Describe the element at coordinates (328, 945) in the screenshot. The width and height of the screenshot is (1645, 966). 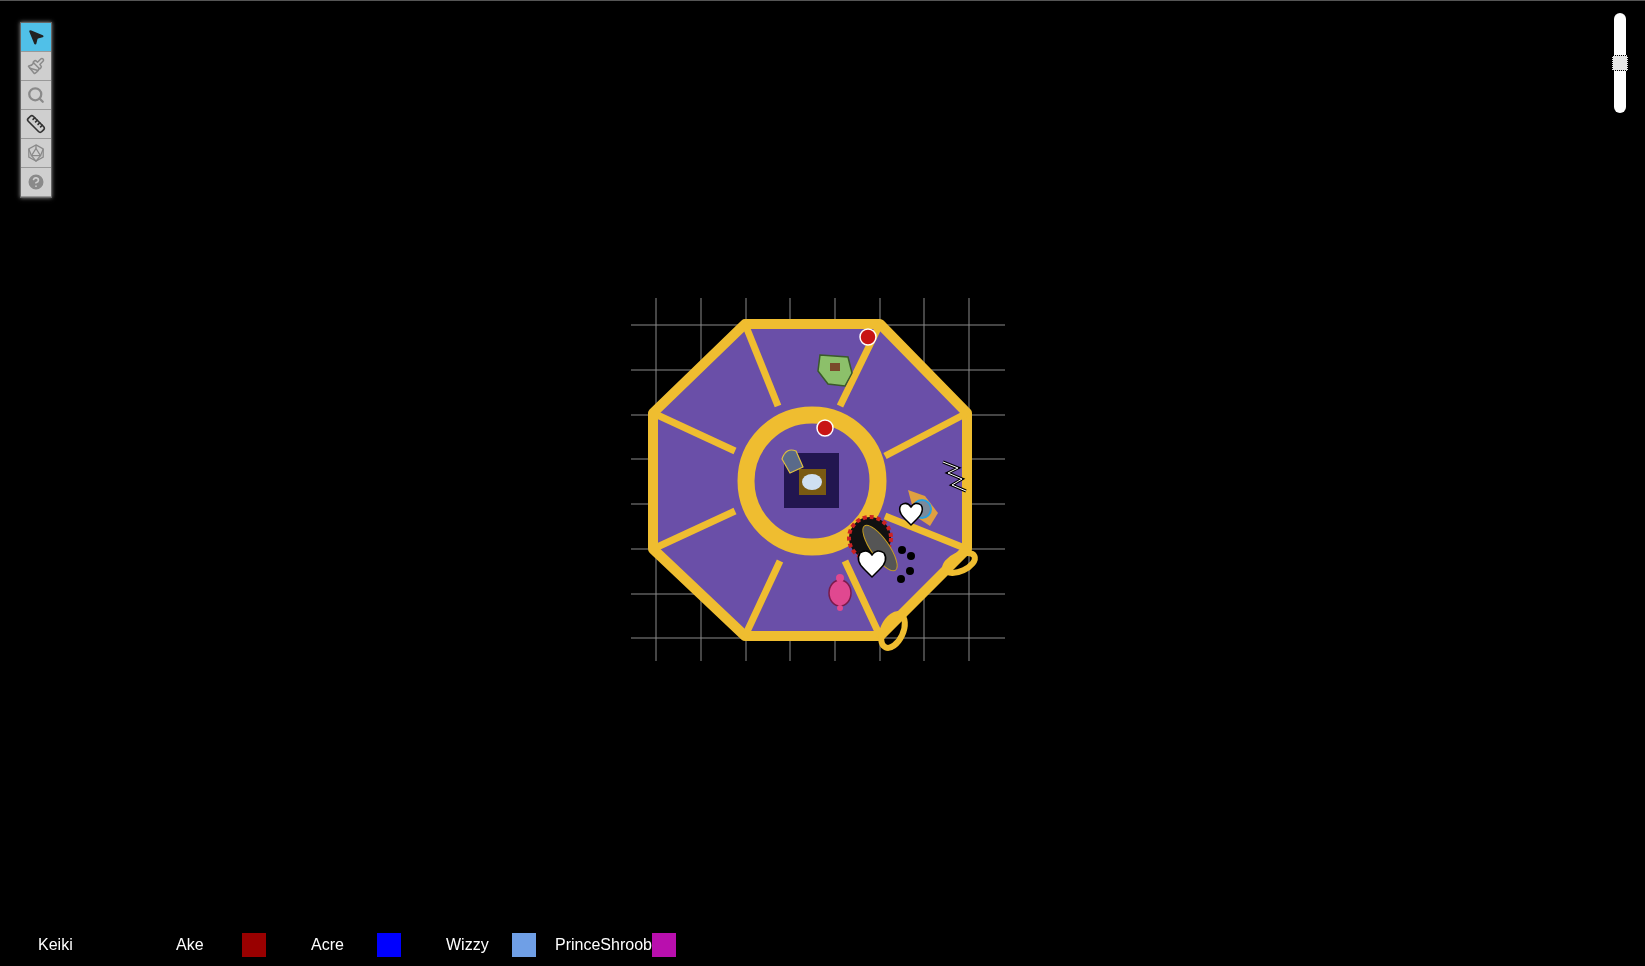
I see `player-name: Acre` at that location.